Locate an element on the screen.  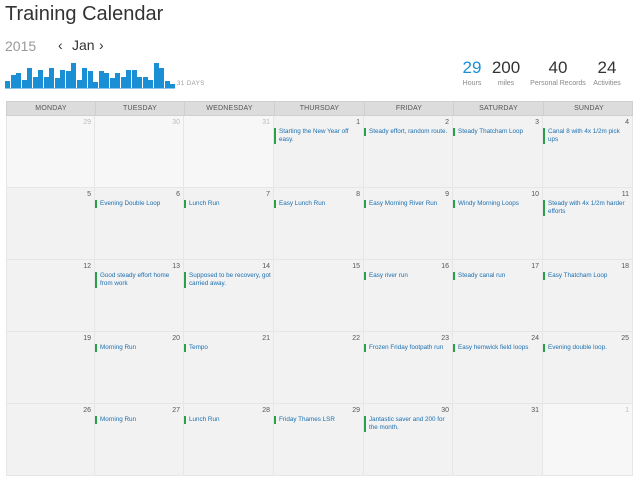
calendar-day: 6 Evening Double Loop is located at coordinates (139, 224).